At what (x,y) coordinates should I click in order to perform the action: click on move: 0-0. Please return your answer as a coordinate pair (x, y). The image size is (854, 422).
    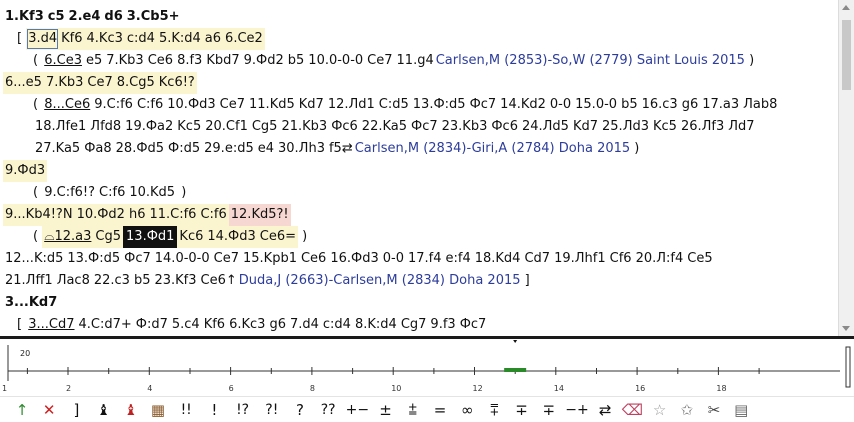
    Looking at the image, I should click on (560, 105).